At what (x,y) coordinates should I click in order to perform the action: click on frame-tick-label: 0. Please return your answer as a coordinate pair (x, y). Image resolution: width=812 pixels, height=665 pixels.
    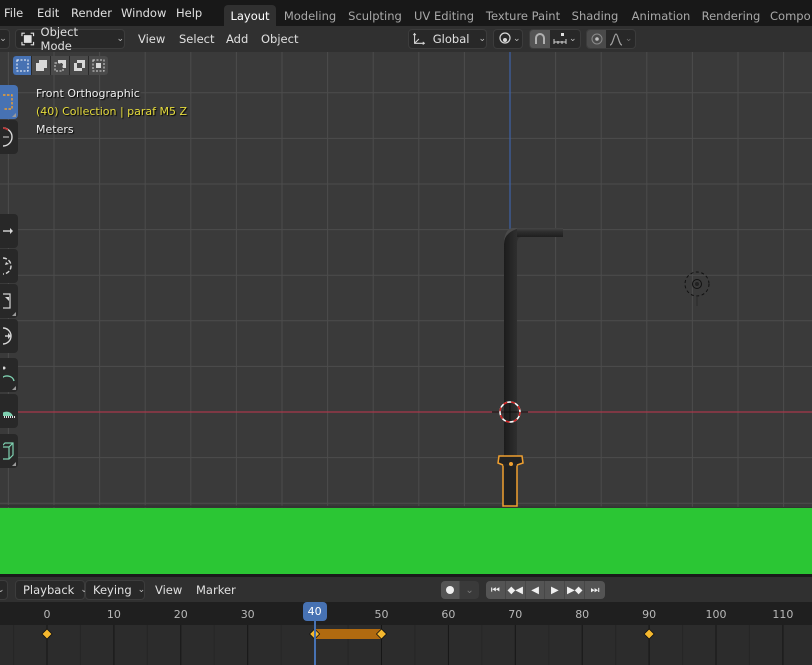
    Looking at the image, I should click on (47, 614).